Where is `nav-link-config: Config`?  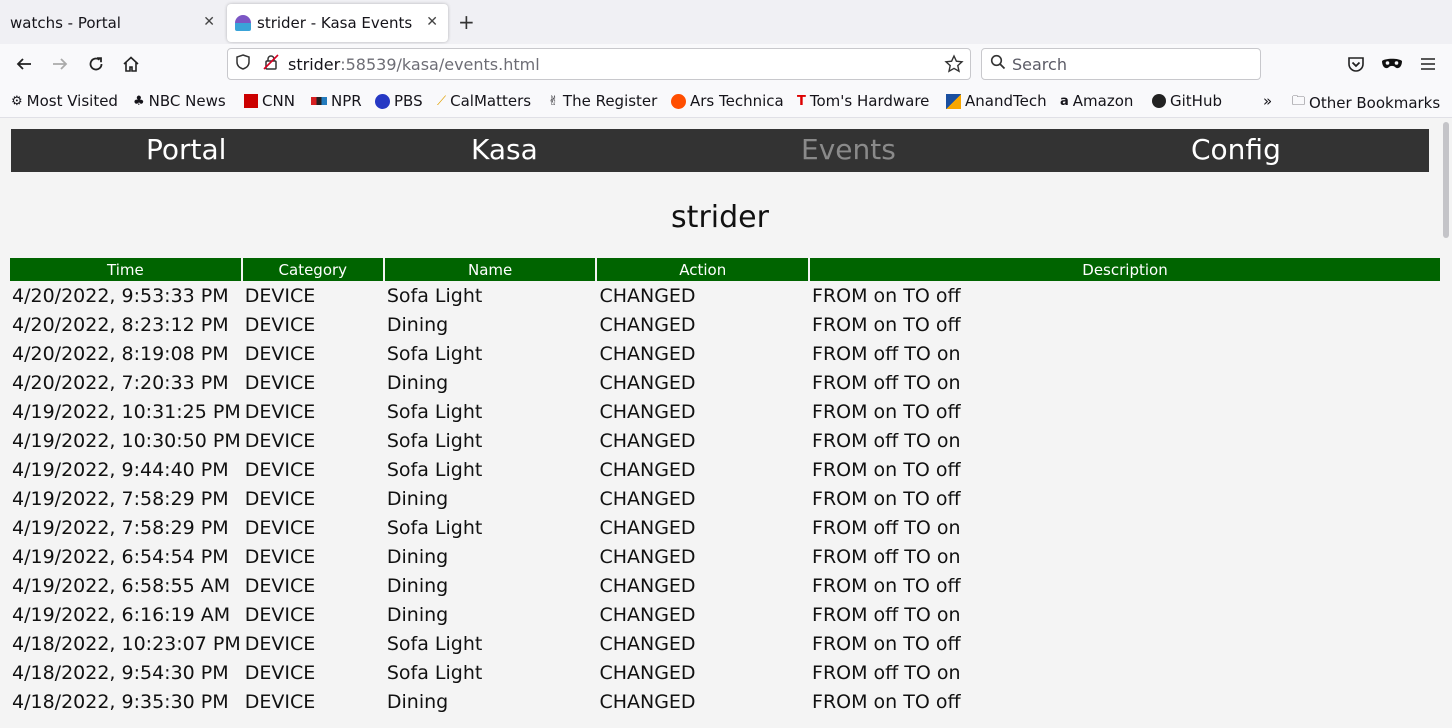
nav-link-config: Config is located at coordinates (1236, 149).